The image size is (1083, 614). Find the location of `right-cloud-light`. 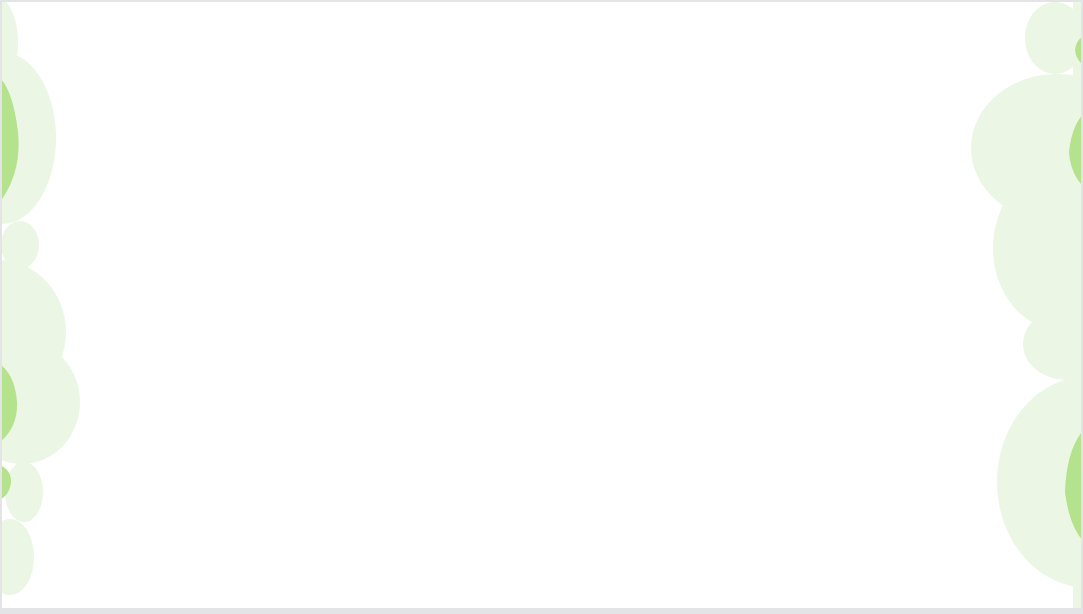

right-cloud-light is located at coordinates (1026, 305).